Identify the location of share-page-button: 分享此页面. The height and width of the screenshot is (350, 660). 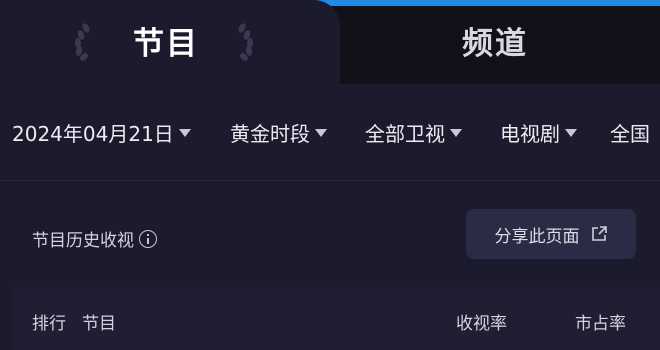
(551, 234).